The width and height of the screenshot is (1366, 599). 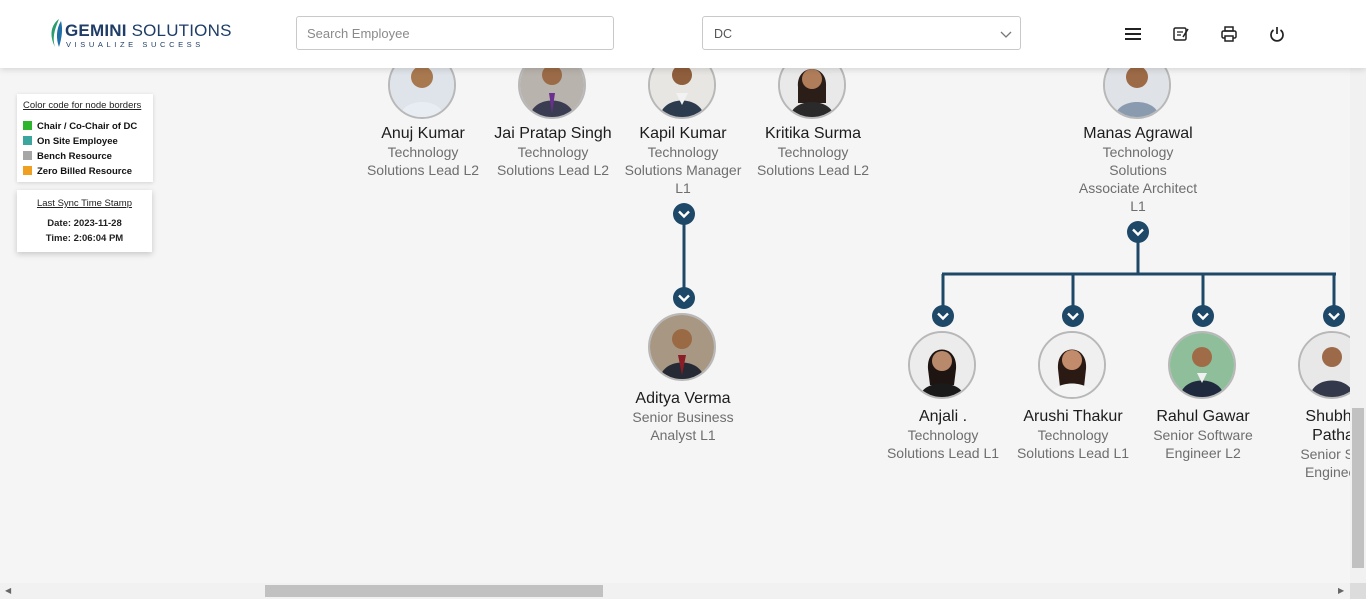 I want to click on employee-node-aditya-verma: Aditya Verma Senior Business Analyst L1, so click(x=683, y=416).